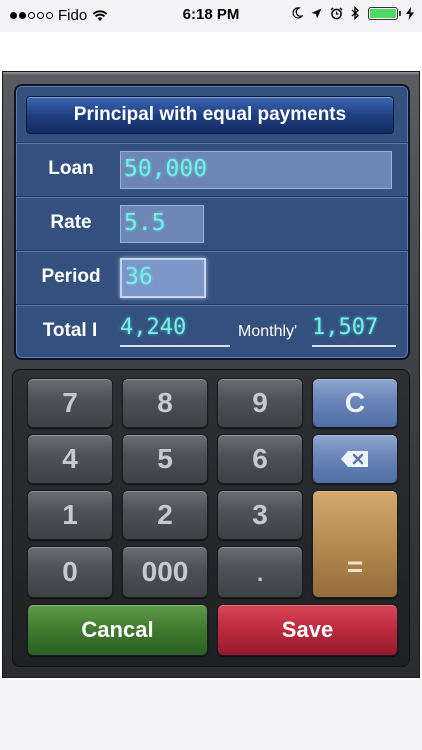 This screenshot has width=422, height=750. What do you see at coordinates (355, 13) in the screenshot?
I see `bluetooth-icon` at bounding box center [355, 13].